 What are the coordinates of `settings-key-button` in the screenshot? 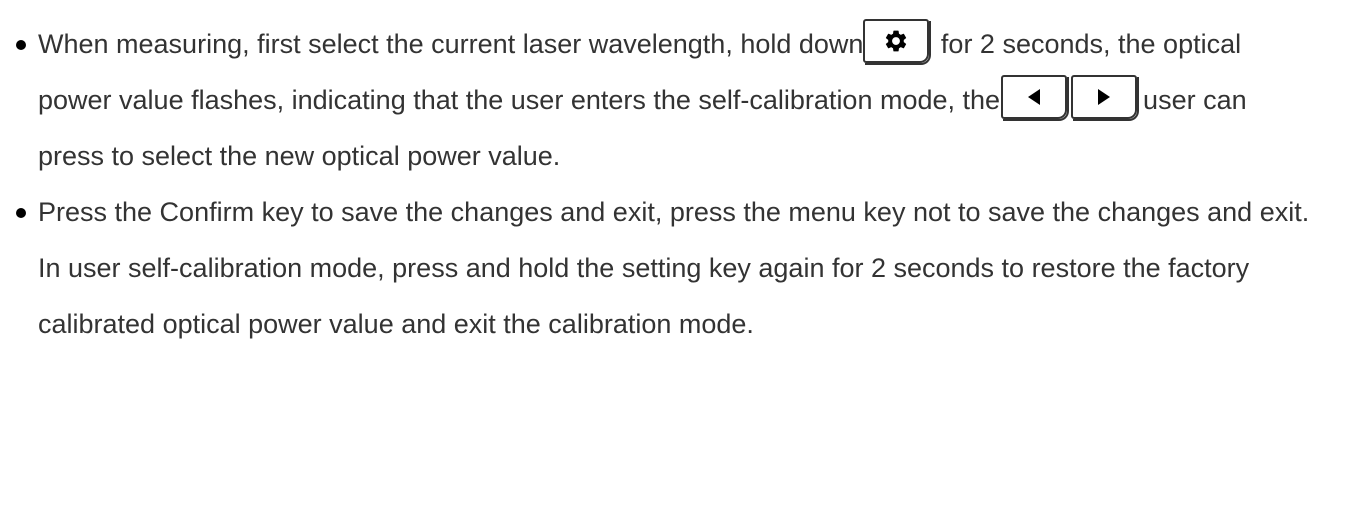 It's located at (897, 42).